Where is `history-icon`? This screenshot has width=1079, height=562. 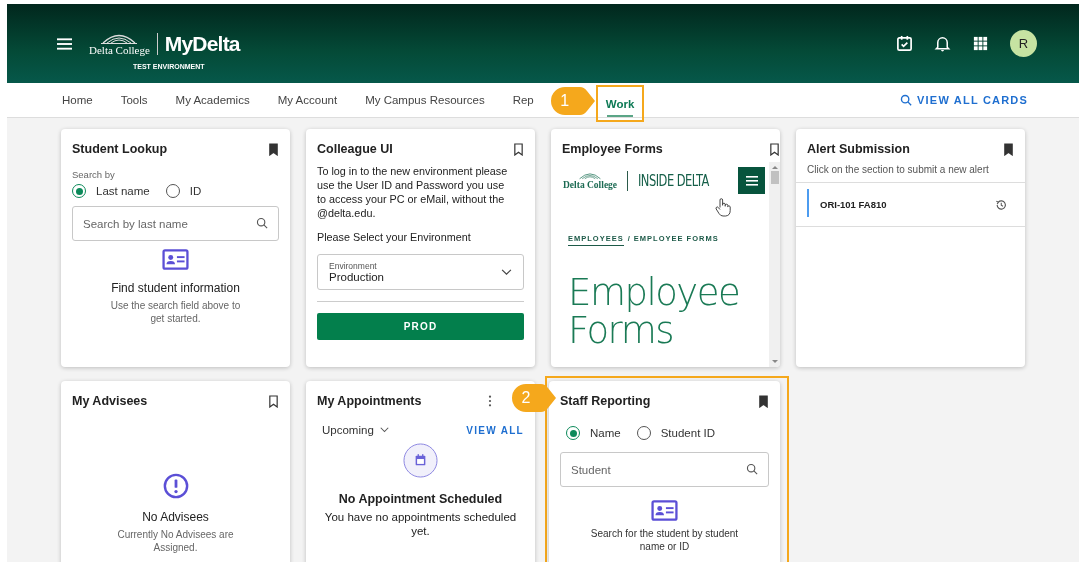
history-icon is located at coordinates (1001, 204).